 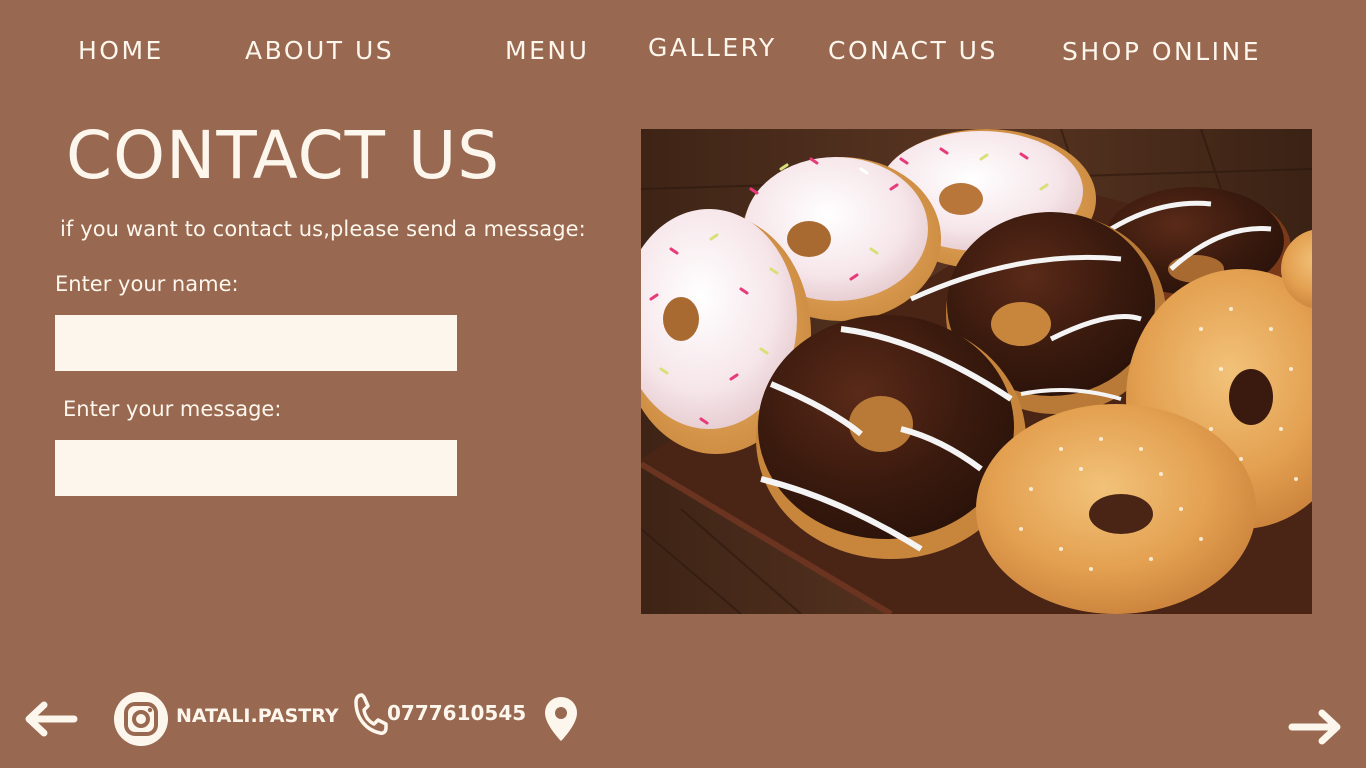 What do you see at coordinates (256, 468) in the screenshot?
I see `message-input` at bounding box center [256, 468].